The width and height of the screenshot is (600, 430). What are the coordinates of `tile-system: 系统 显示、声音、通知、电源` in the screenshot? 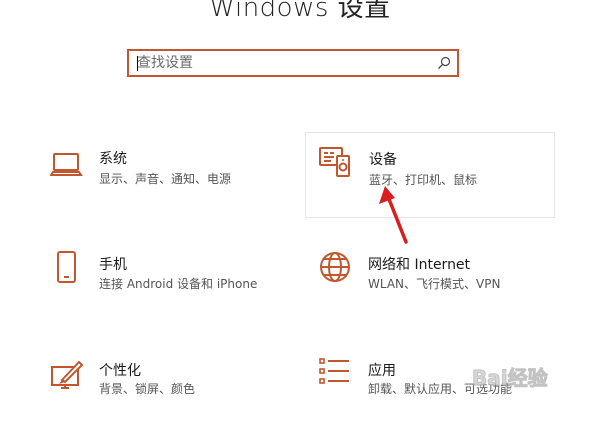 It's located at (165, 175).